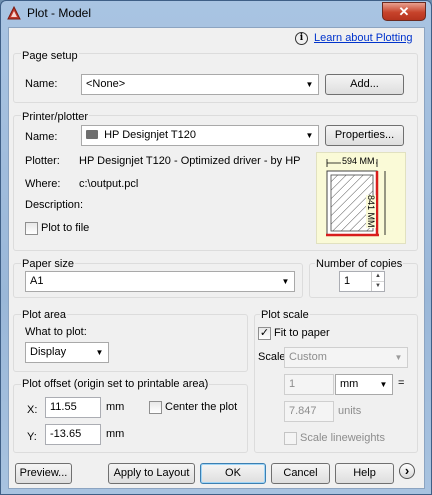 The height and width of the screenshot is (495, 432). I want to click on help-button: Help, so click(364, 473).